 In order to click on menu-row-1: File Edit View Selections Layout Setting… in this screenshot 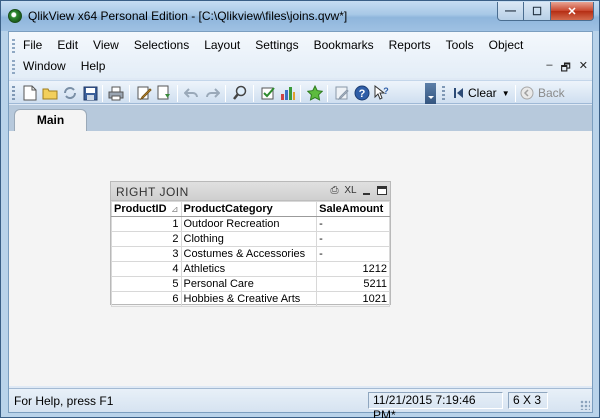, I will do `click(272, 45)`.